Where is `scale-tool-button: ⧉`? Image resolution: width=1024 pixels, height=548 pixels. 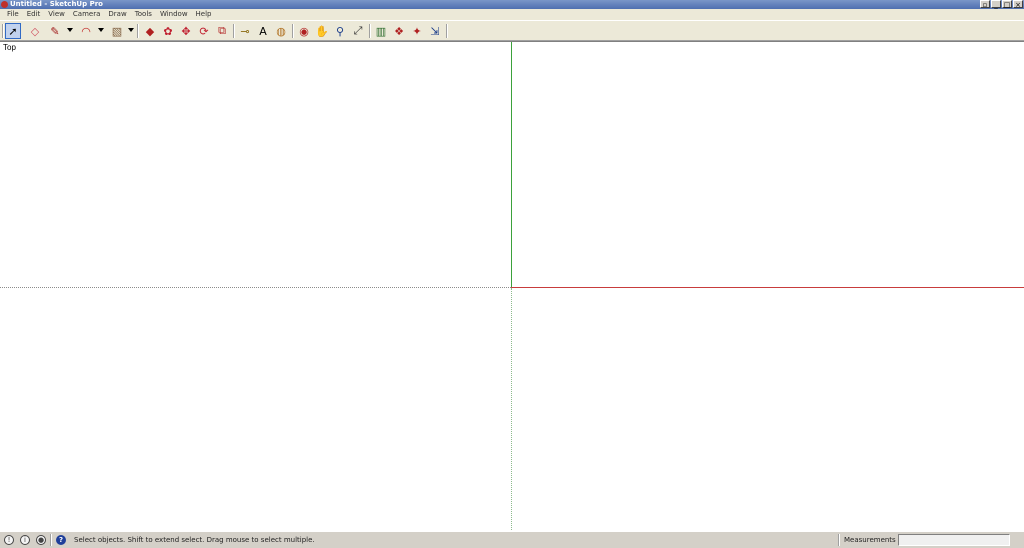
scale-tool-button: ⧉ is located at coordinates (222, 31).